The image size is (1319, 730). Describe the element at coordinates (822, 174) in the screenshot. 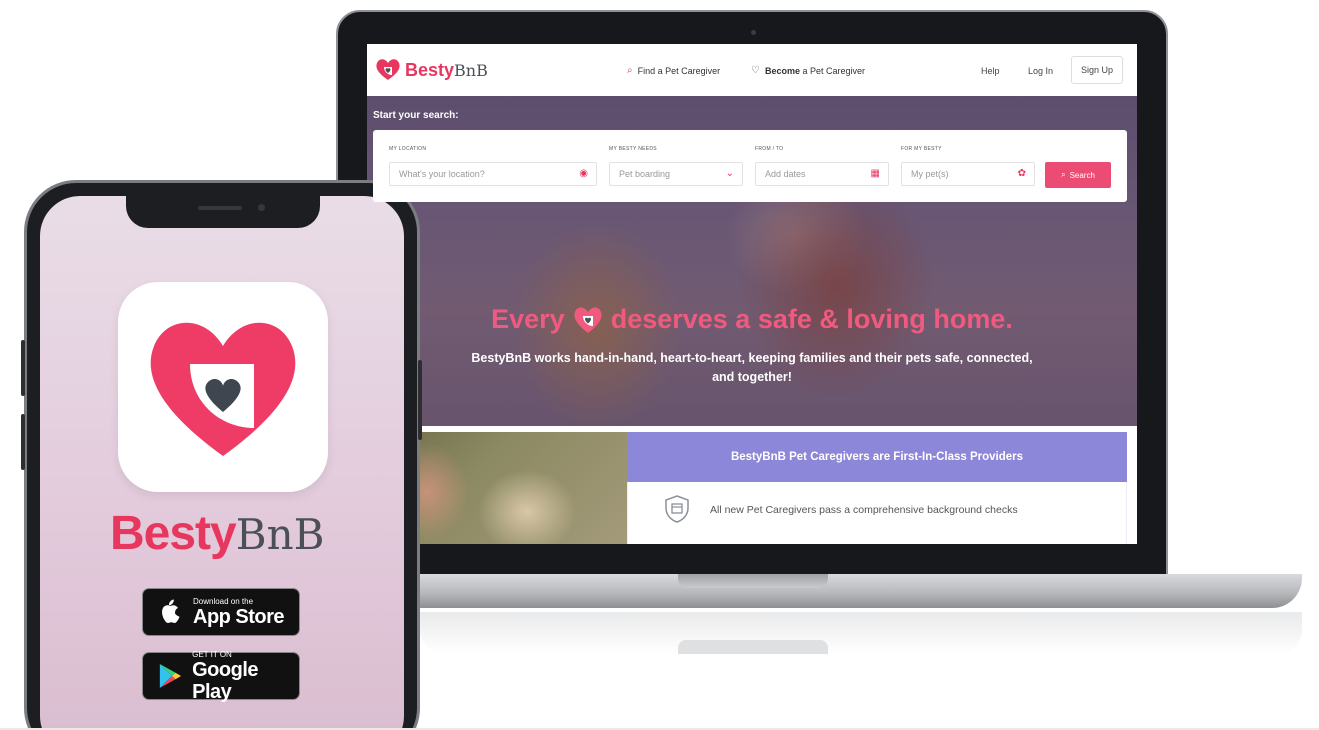

I see `dates-input: Add dates ▦` at that location.